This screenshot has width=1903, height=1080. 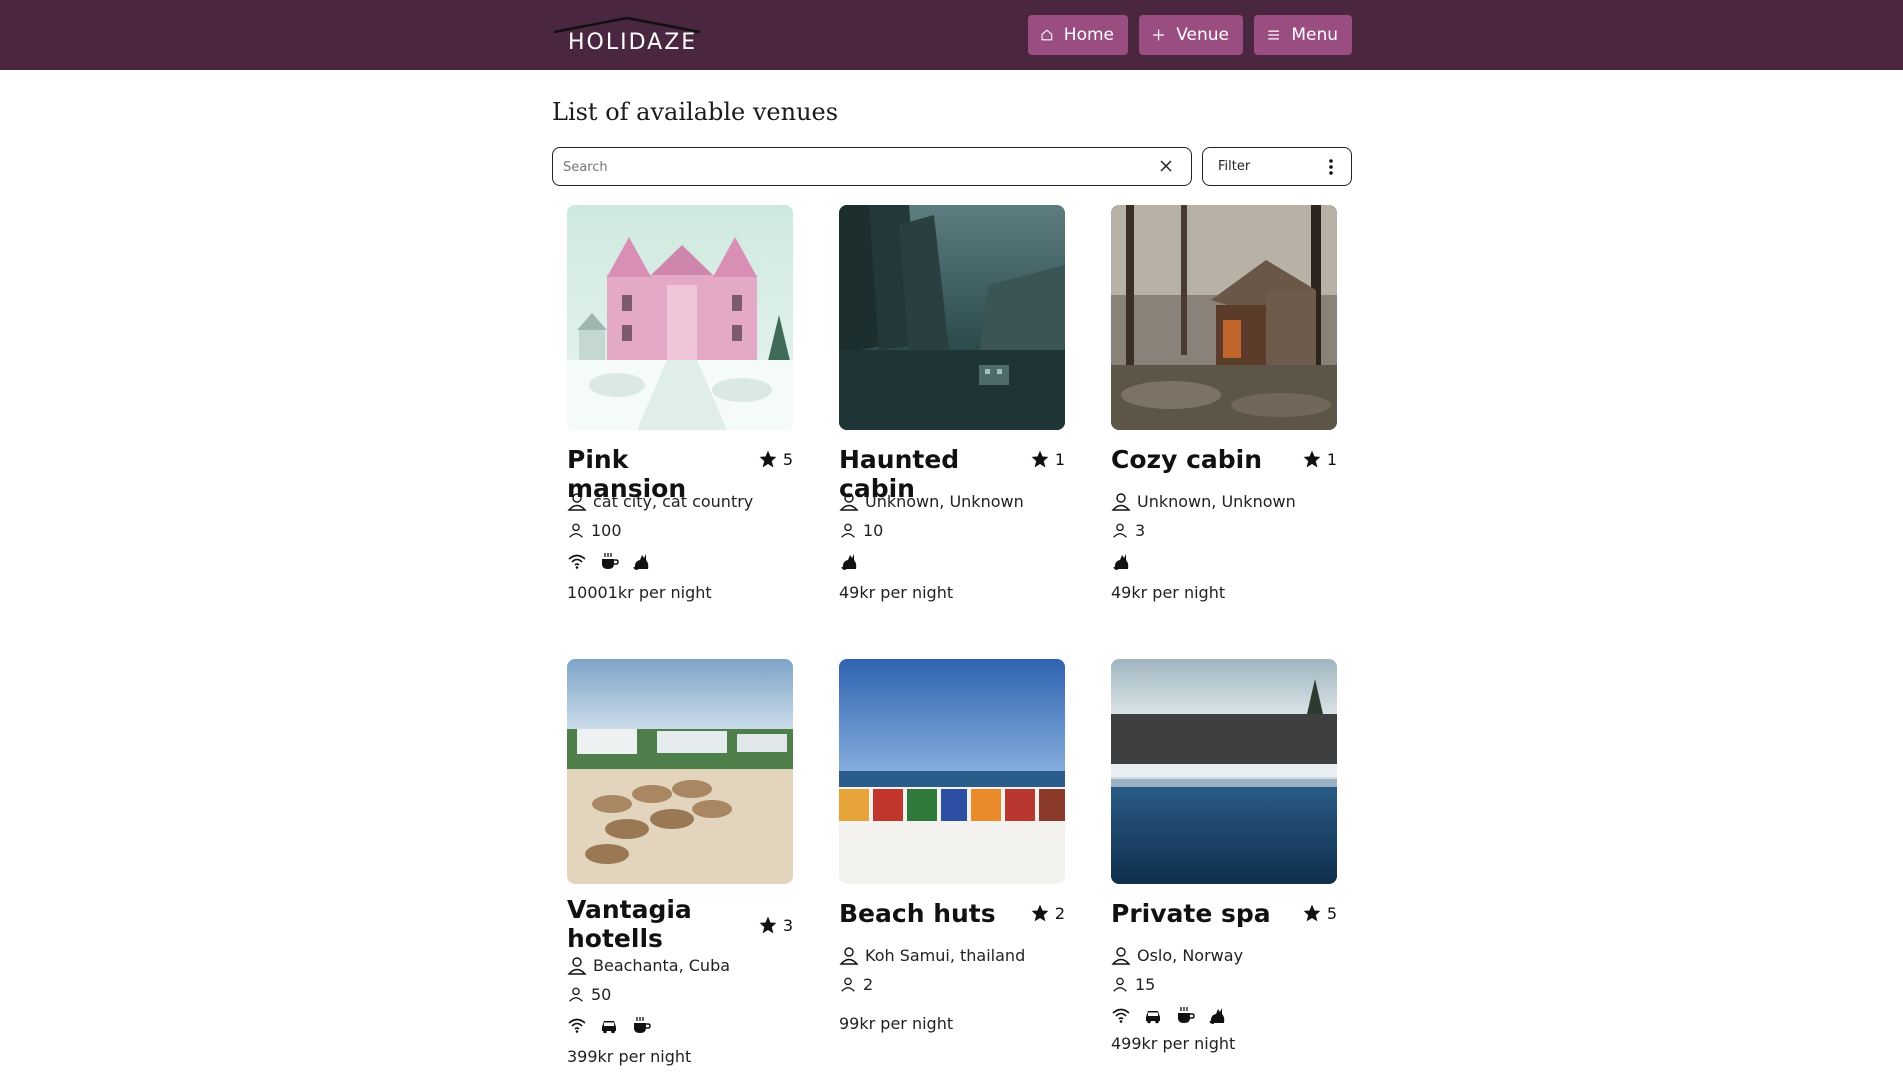 I want to click on top-navbar: HOLIDAZE Home Venue Menu, so click(x=951, y=35).